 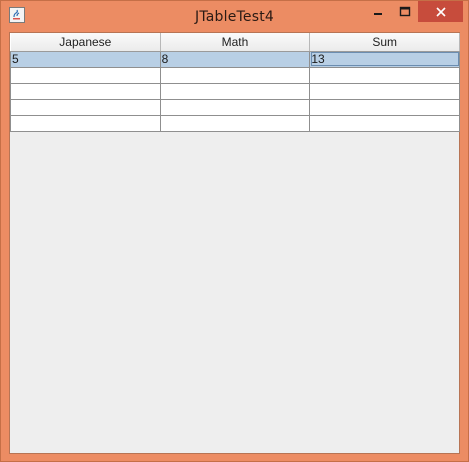 I want to click on table-cell: 5, so click(x=85, y=59).